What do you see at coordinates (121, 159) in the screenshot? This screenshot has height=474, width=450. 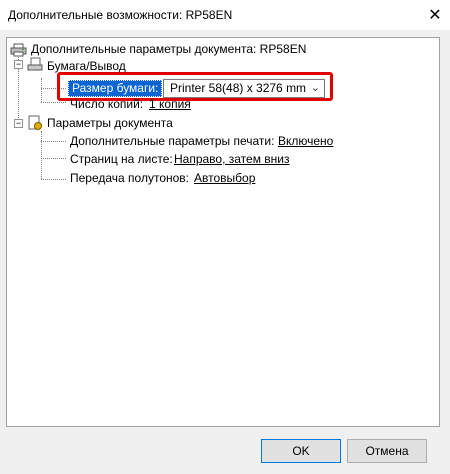 I see `pages-per-sheet-label: Страниц на листе:` at bounding box center [121, 159].